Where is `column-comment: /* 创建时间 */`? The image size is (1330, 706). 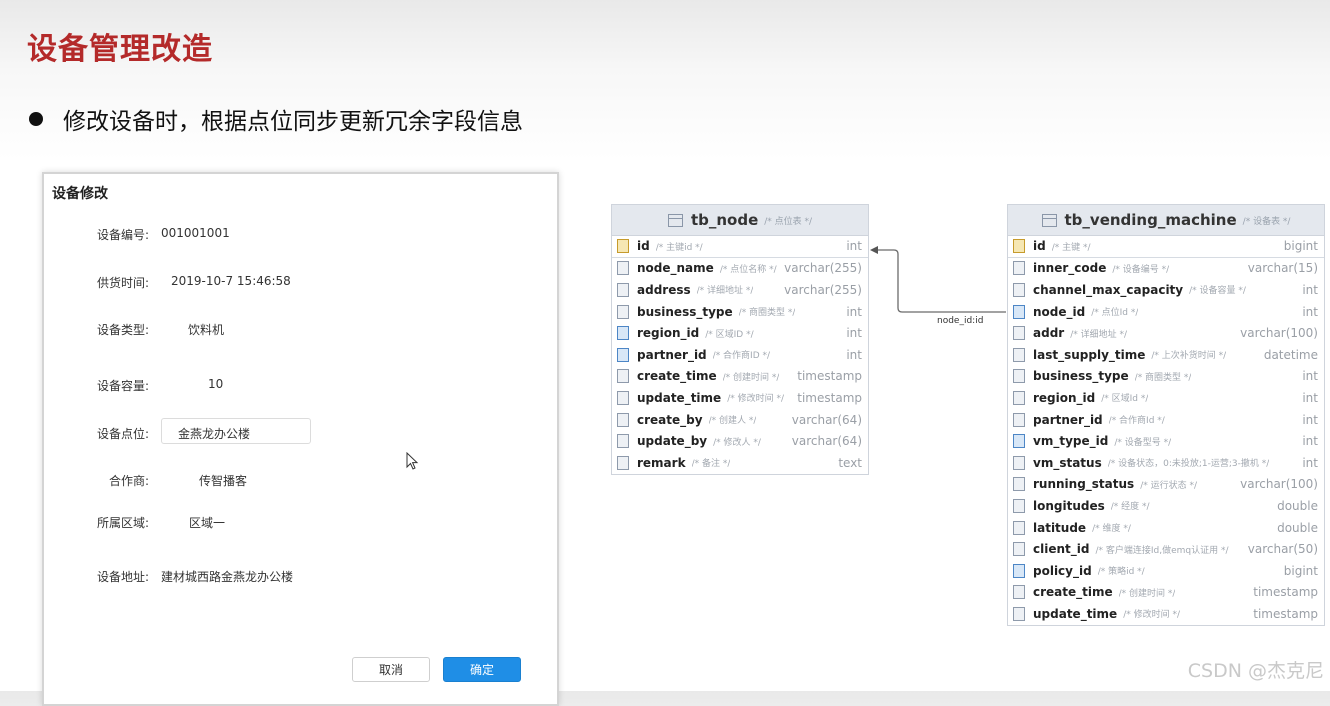 column-comment: /* 创建时间 */ is located at coordinates (1147, 593).